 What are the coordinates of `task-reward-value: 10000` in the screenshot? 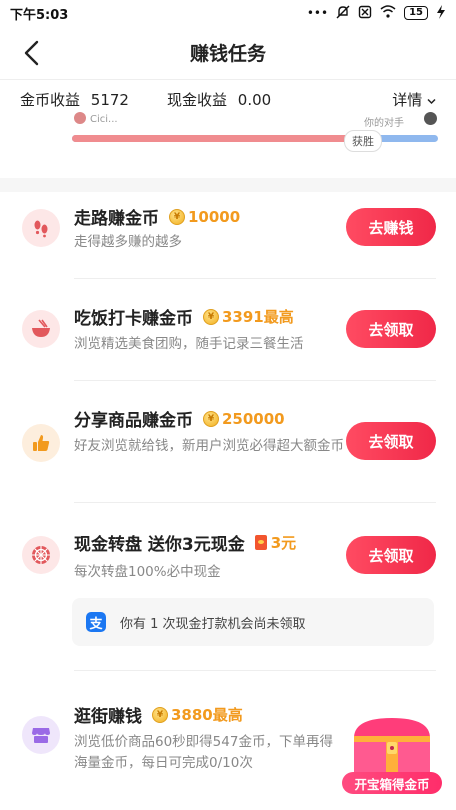 It's located at (214, 216).